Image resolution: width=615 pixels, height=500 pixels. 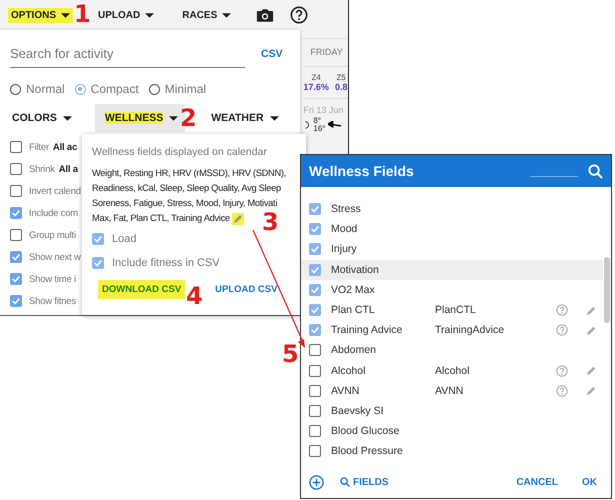 What do you see at coordinates (265, 15) in the screenshot?
I see `camera-icon` at bounding box center [265, 15].